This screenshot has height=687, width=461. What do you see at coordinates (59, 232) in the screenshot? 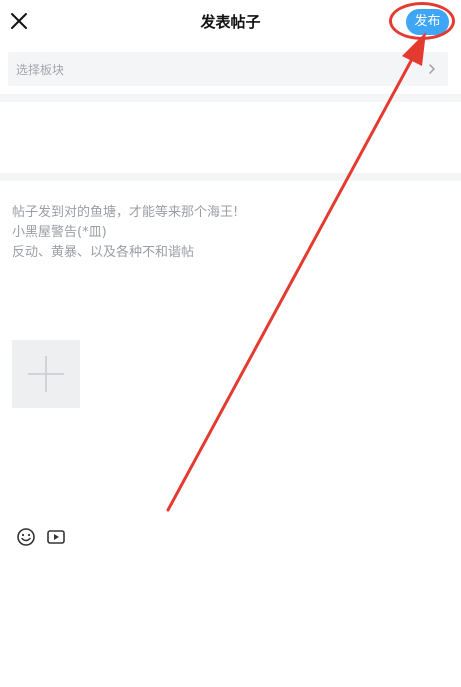
I see `content-placeholder-line: 小黑屋警告(*皿)` at bounding box center [59, 232].